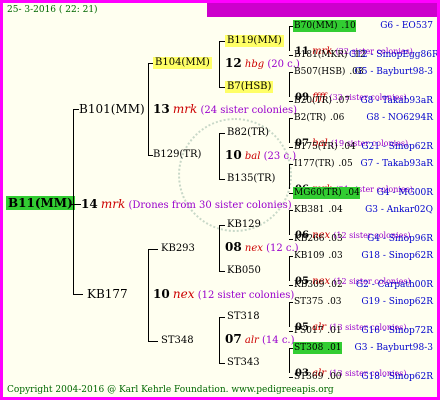 This screenshot has height=400, width=440. Describe the element at coordinates (314, 164) in the screenshot. I see `lvl4-id: I177(TR)` at that location.